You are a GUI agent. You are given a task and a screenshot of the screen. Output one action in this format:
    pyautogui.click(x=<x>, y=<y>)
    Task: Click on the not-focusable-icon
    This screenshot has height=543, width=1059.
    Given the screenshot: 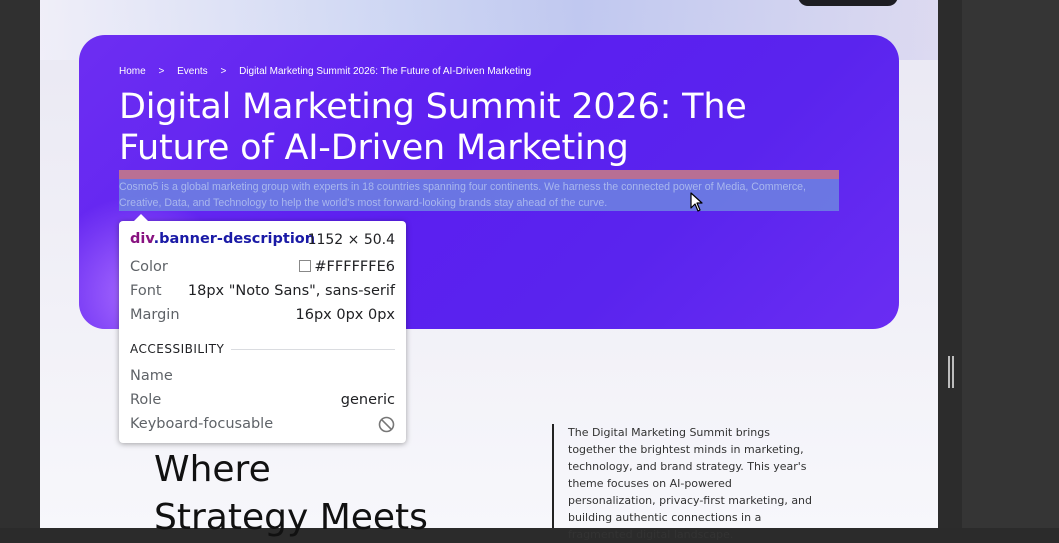 What is the action you would take?
    pyautogui.click(x=386, y=424)
    